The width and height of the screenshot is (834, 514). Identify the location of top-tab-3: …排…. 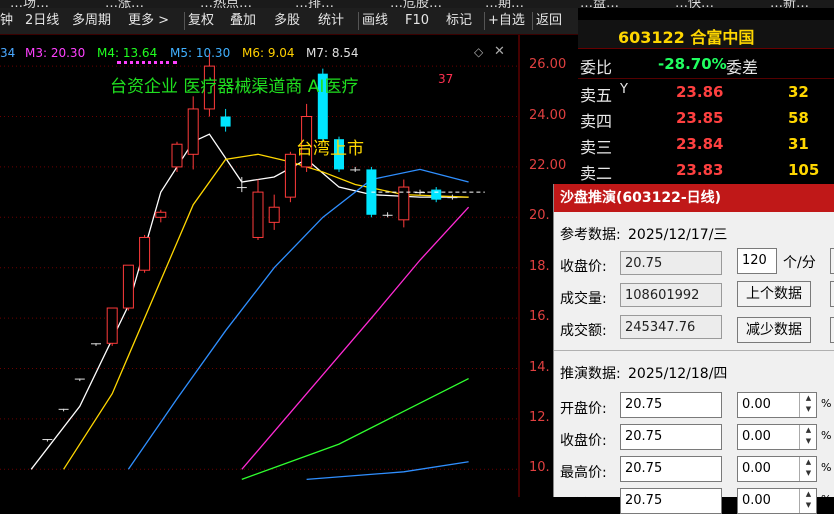
(314, 4).